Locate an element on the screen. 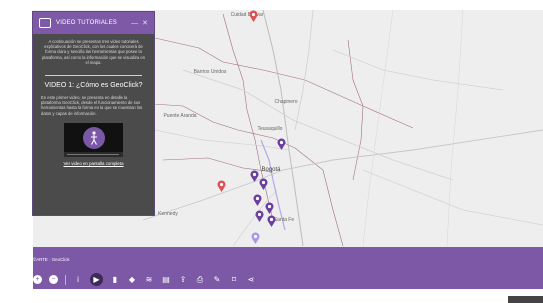 Image resolution: width=543 pixels, height=303 pixels. video-title: VIDEO 1: ¿Cómo es GeoClick? is located at coordinates (93, 86).